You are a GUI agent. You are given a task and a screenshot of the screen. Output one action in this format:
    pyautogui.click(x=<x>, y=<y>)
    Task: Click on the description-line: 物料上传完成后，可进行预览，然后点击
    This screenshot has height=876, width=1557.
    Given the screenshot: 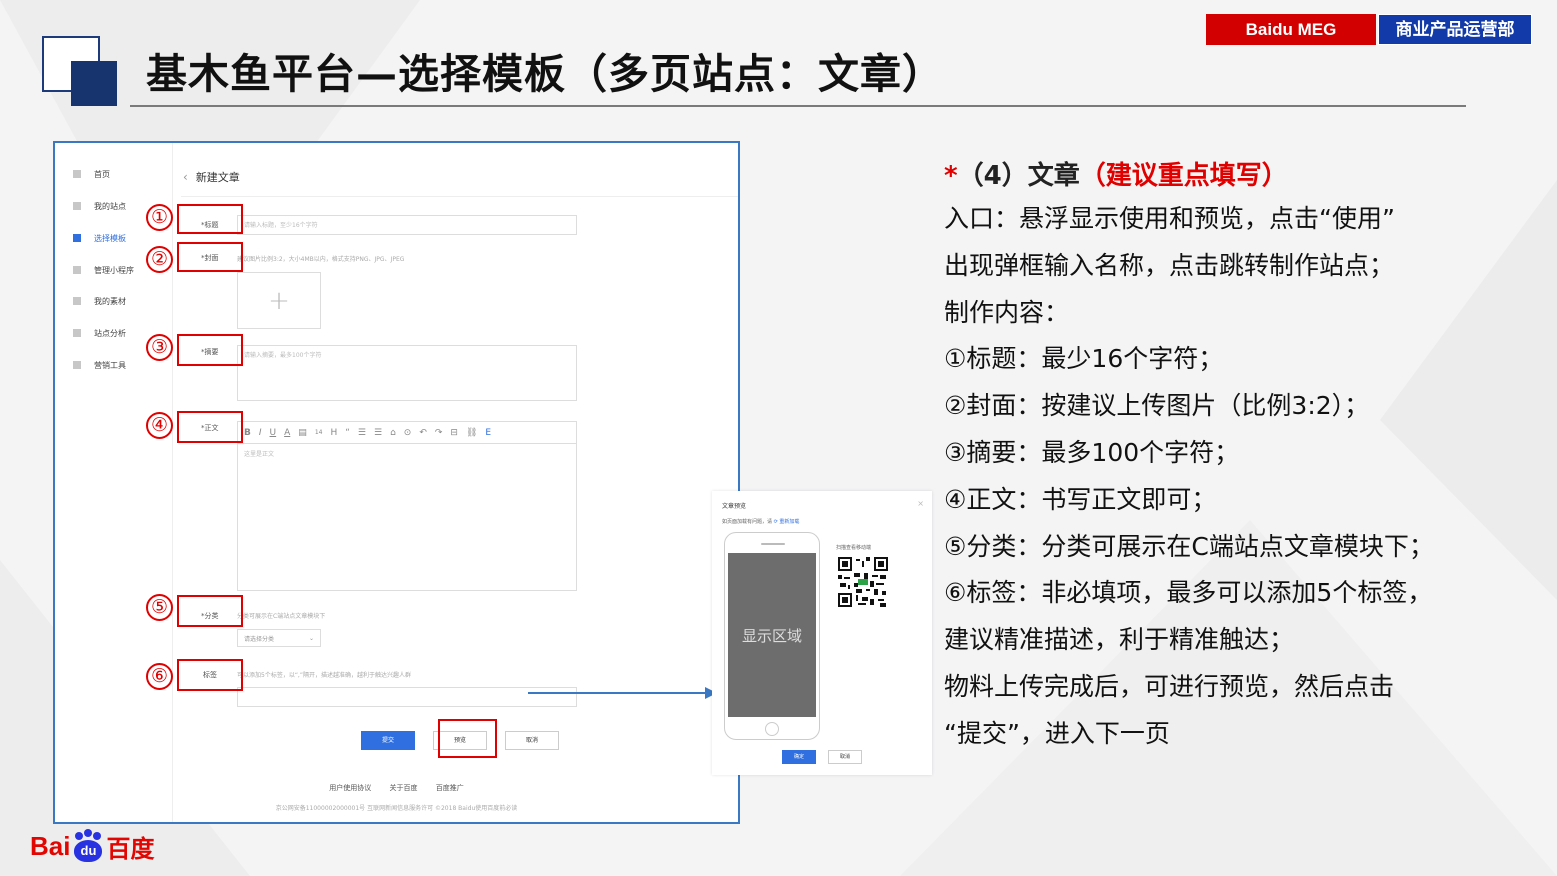 What is the action you would take?
    pyautogui.click(x=1169, y=686)
    